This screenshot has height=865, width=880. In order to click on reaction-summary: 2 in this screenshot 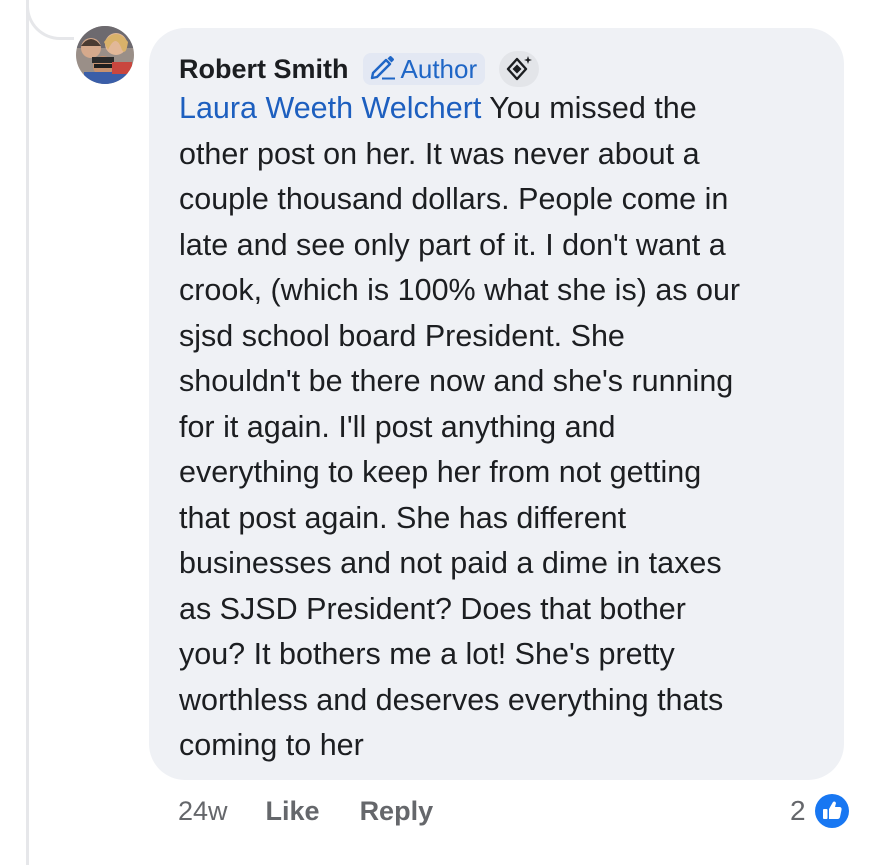, I will do `click(821, 811)`.